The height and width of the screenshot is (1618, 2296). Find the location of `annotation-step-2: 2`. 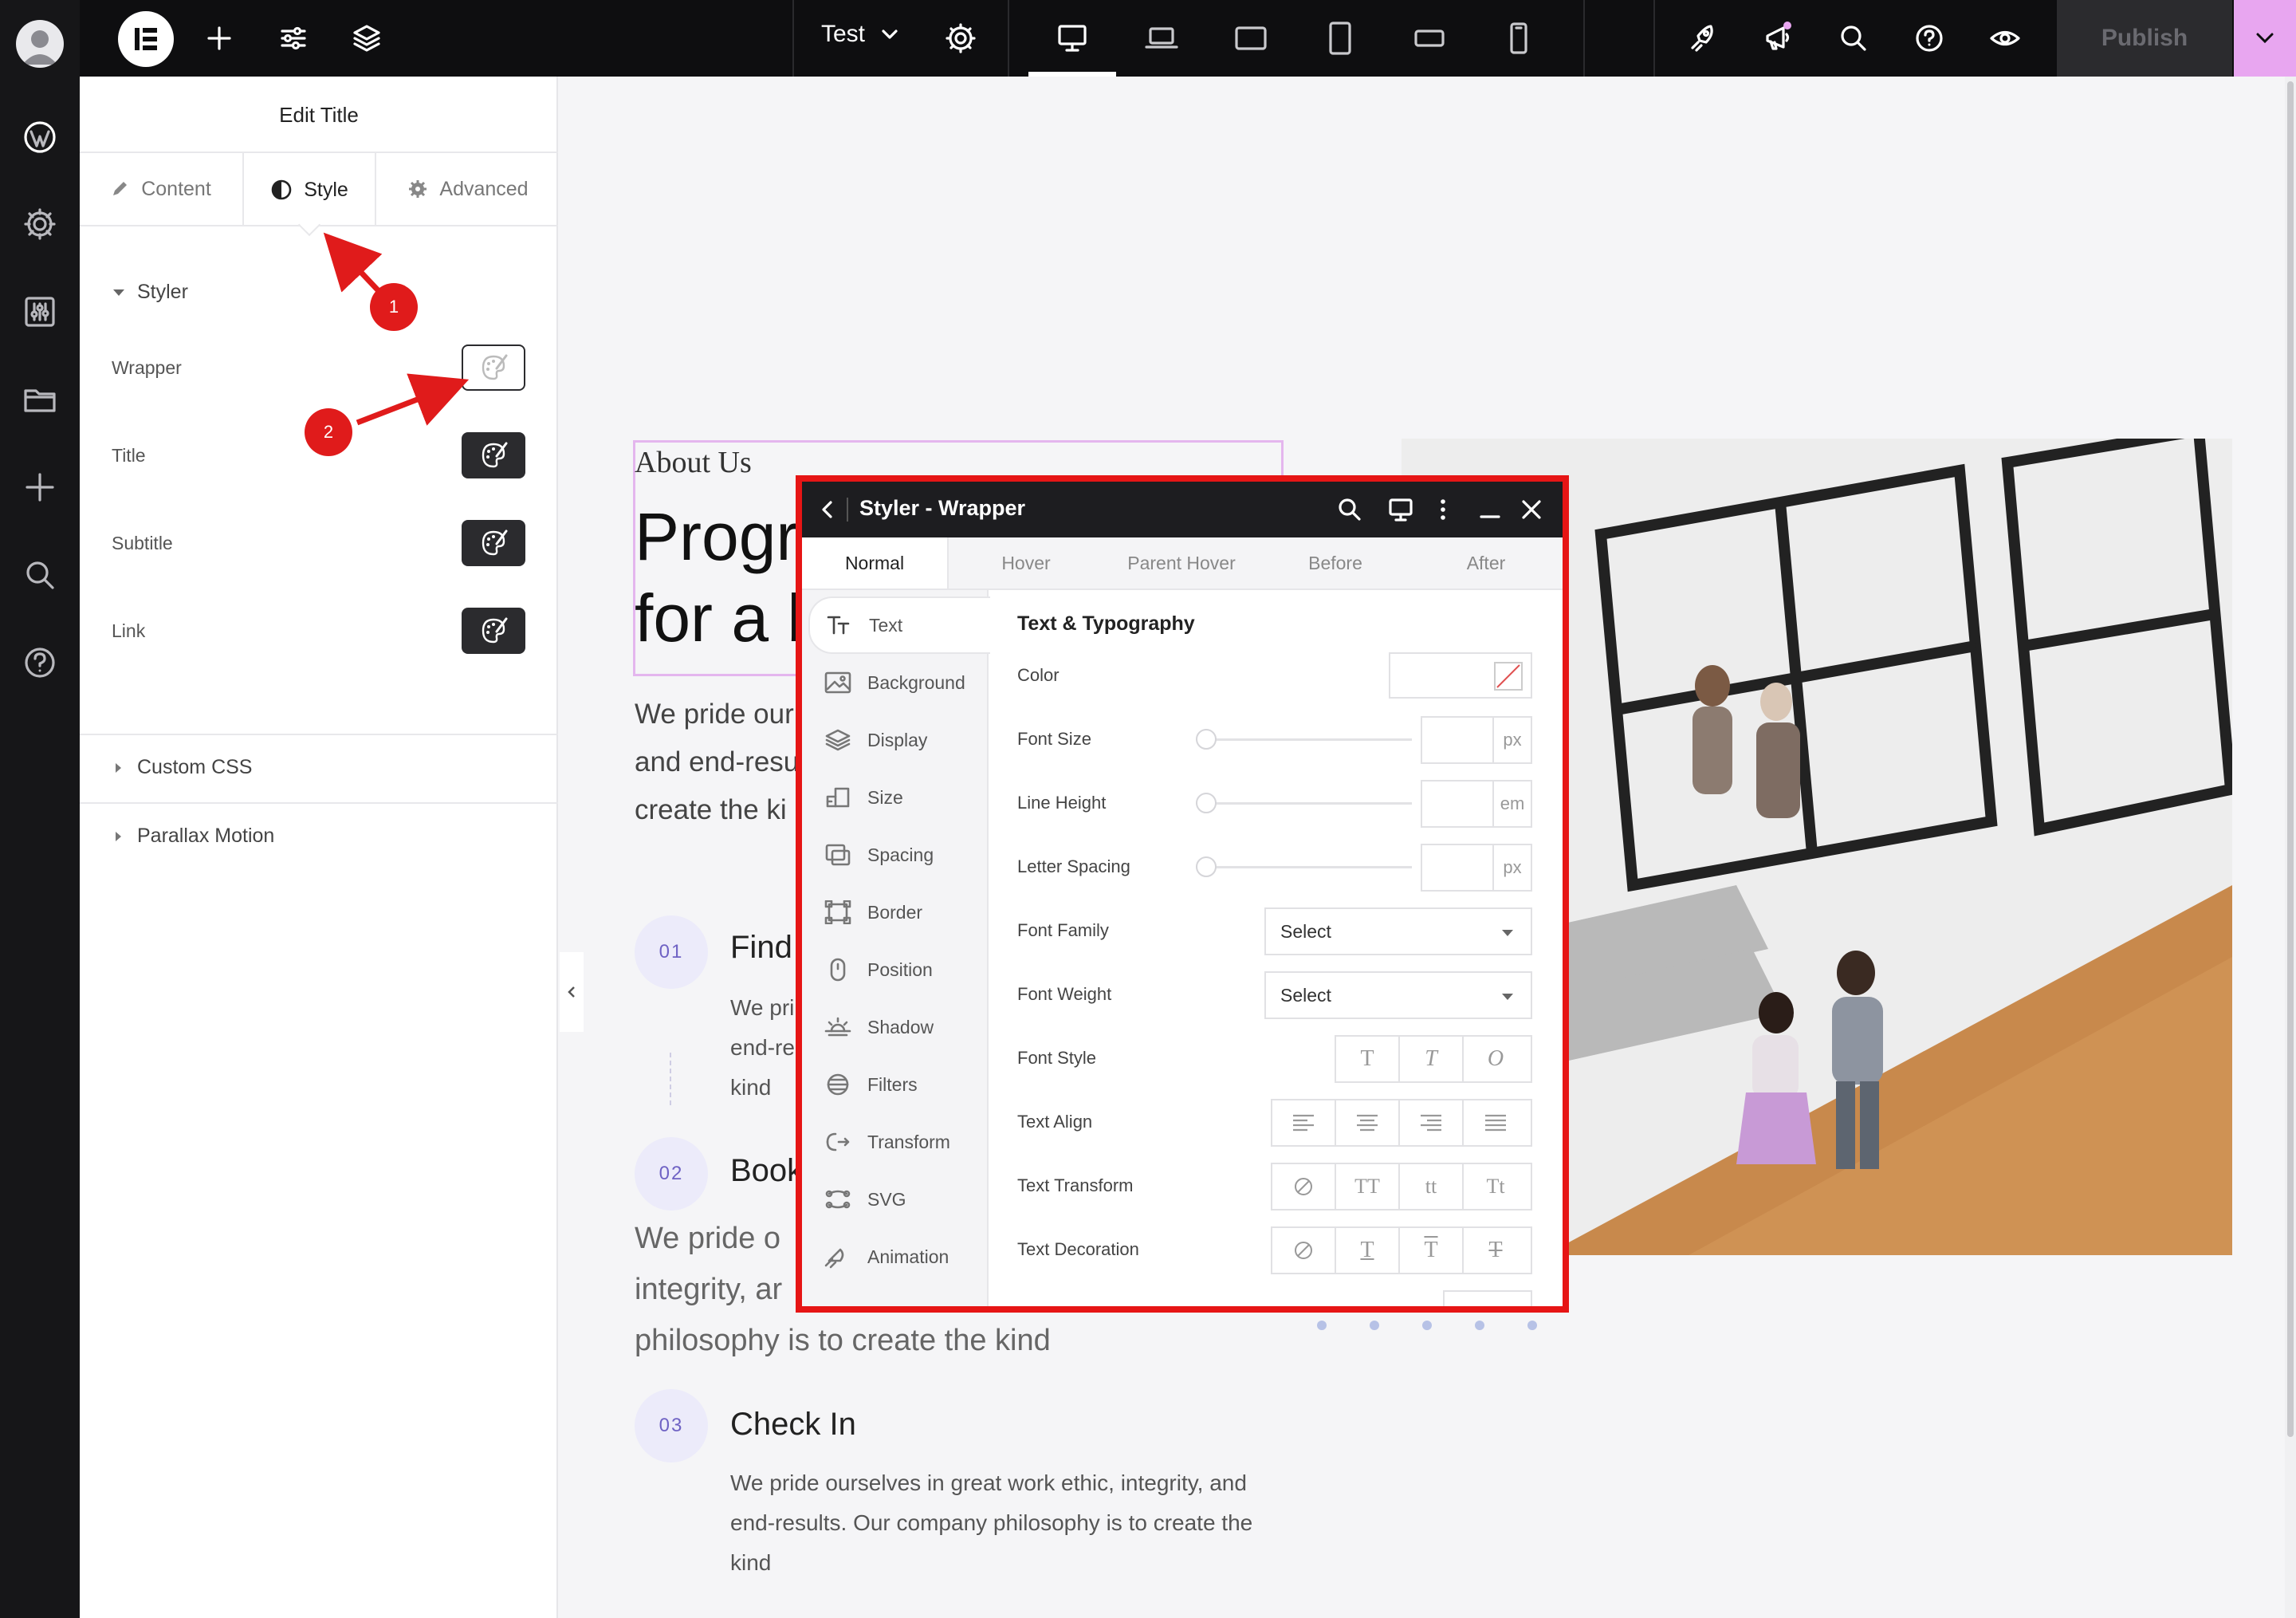

annotation-step-2: 2 is located at coordinates (328, 432).